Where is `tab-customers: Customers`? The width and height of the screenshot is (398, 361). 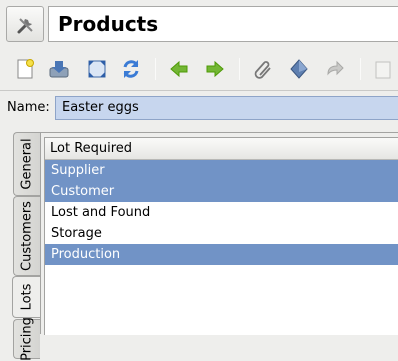
tab-customers: Customers is located at coordinates (26, 236).